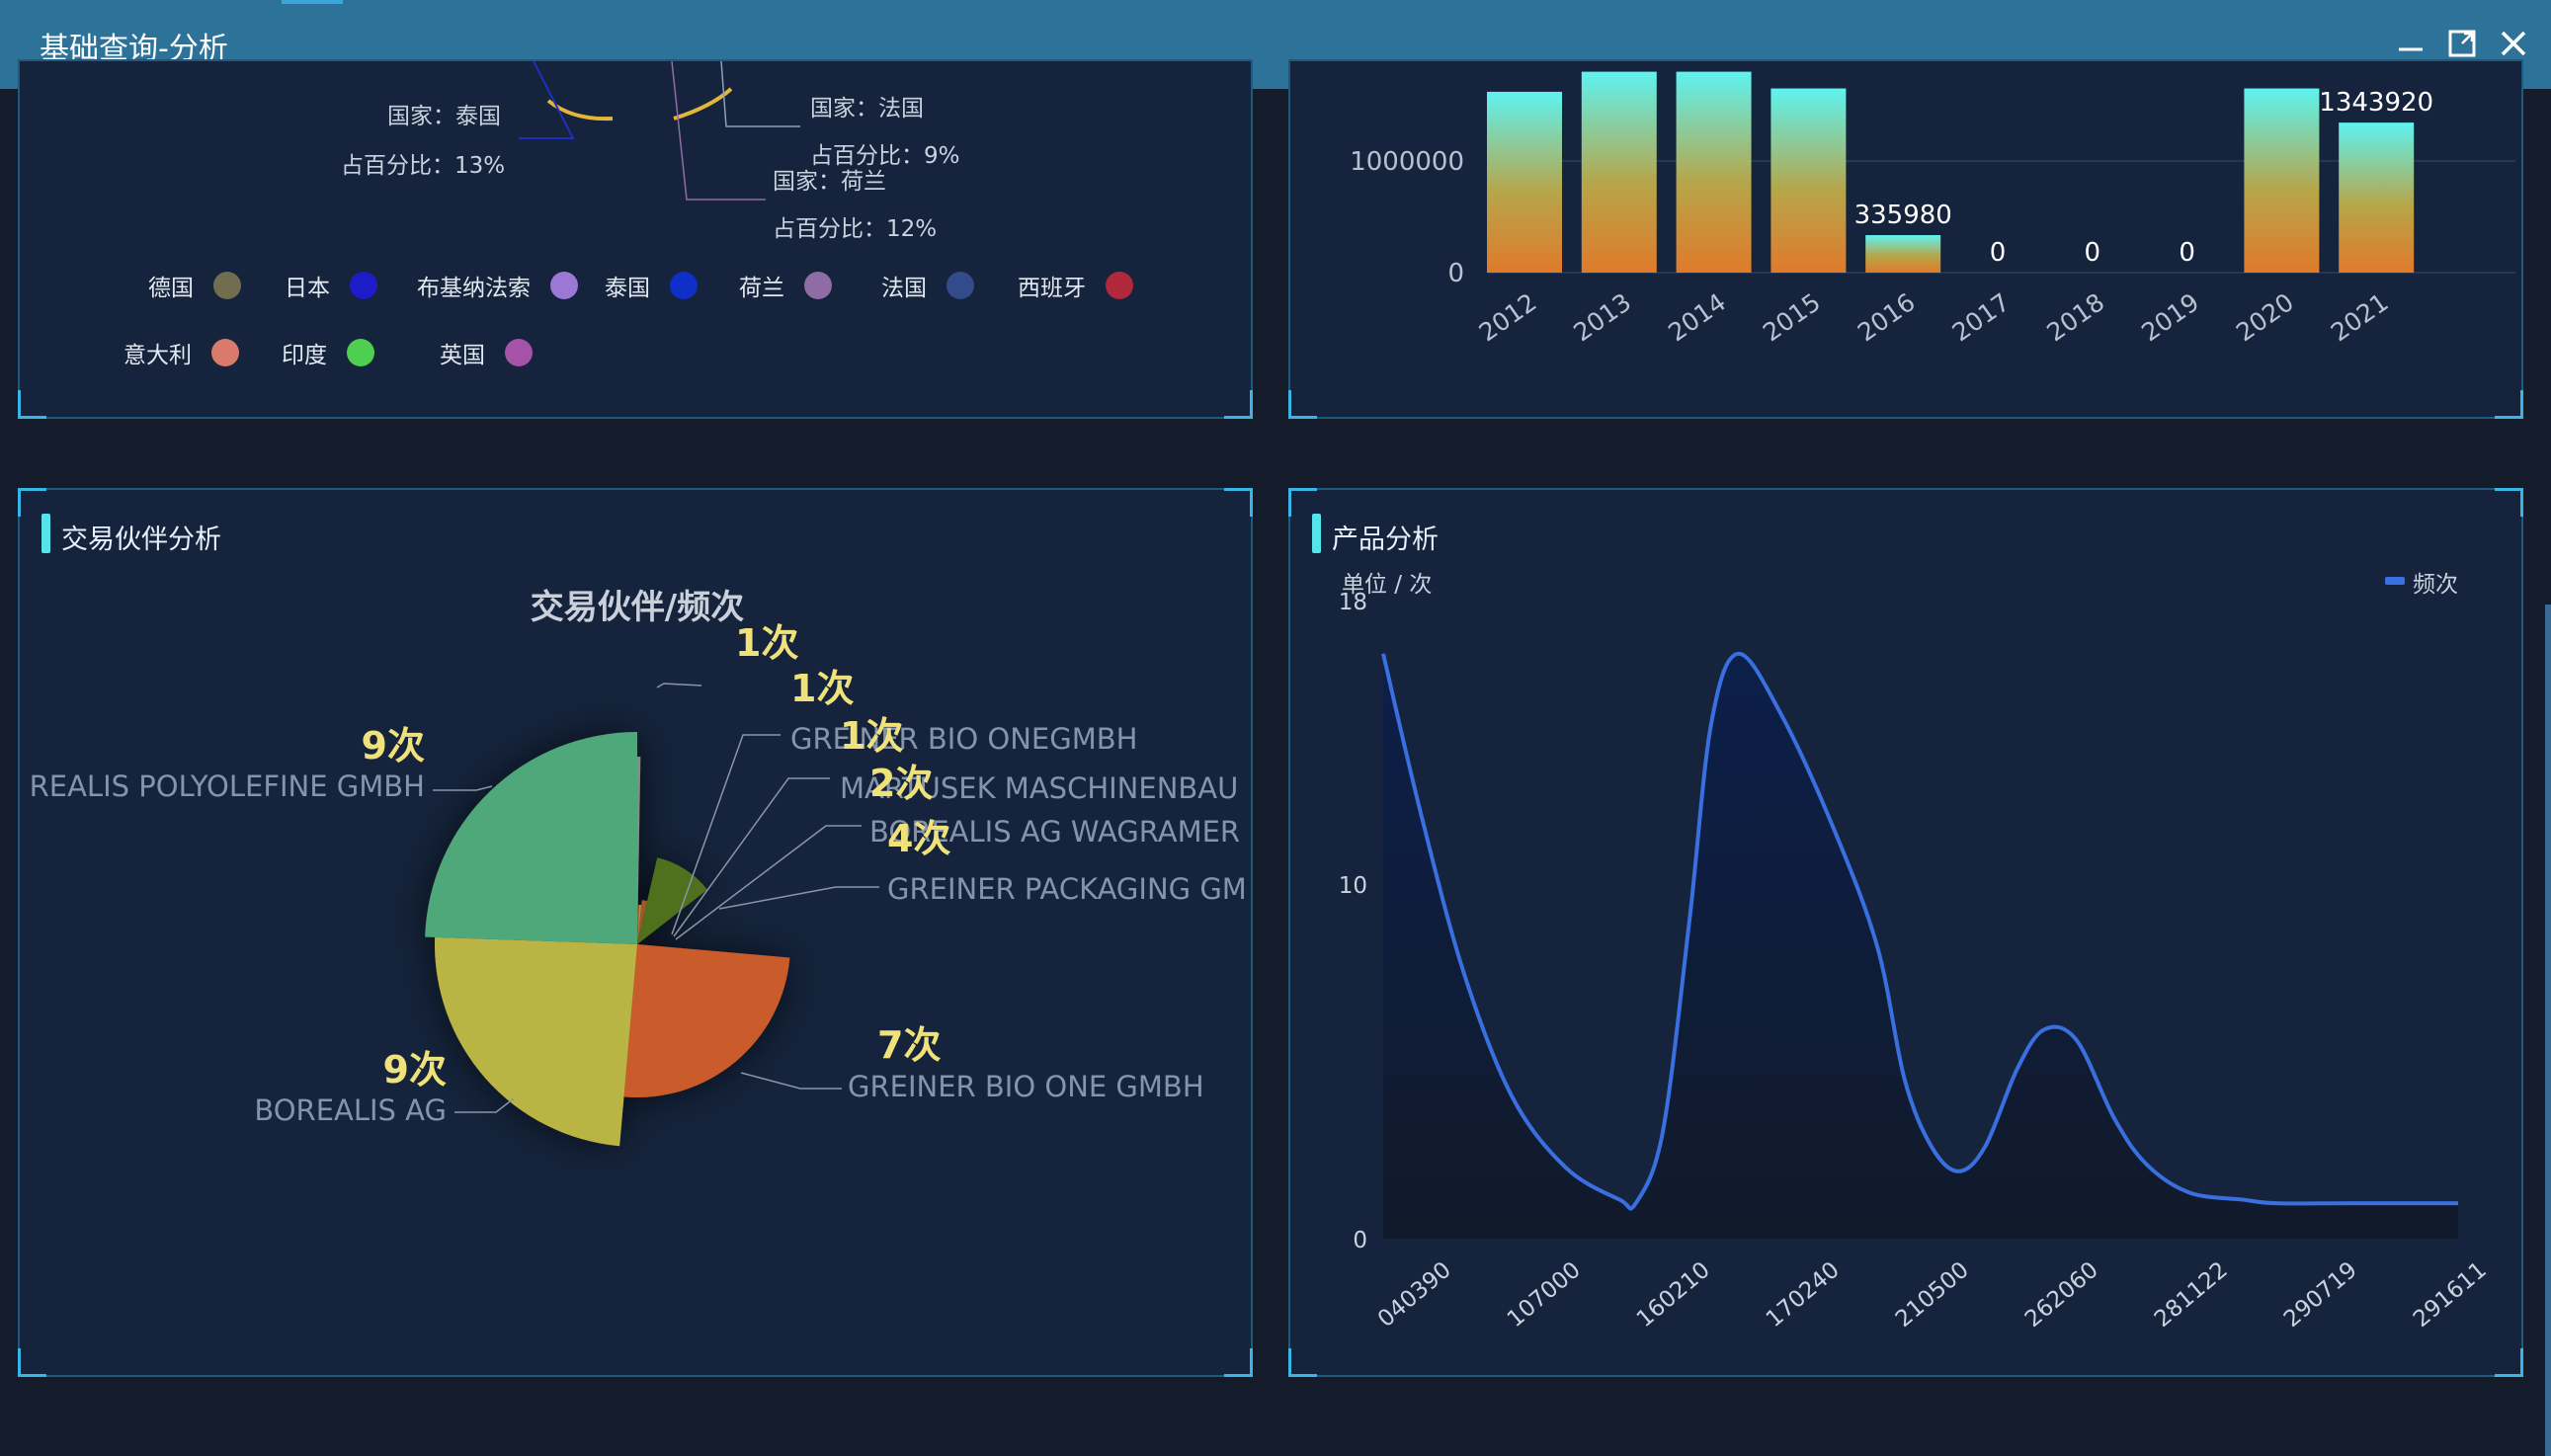 This screenshot has height=1456, width=2551. Describe the element at coordinates (312, 2) in the screenshot. I see `titlebar-accent` at that location.